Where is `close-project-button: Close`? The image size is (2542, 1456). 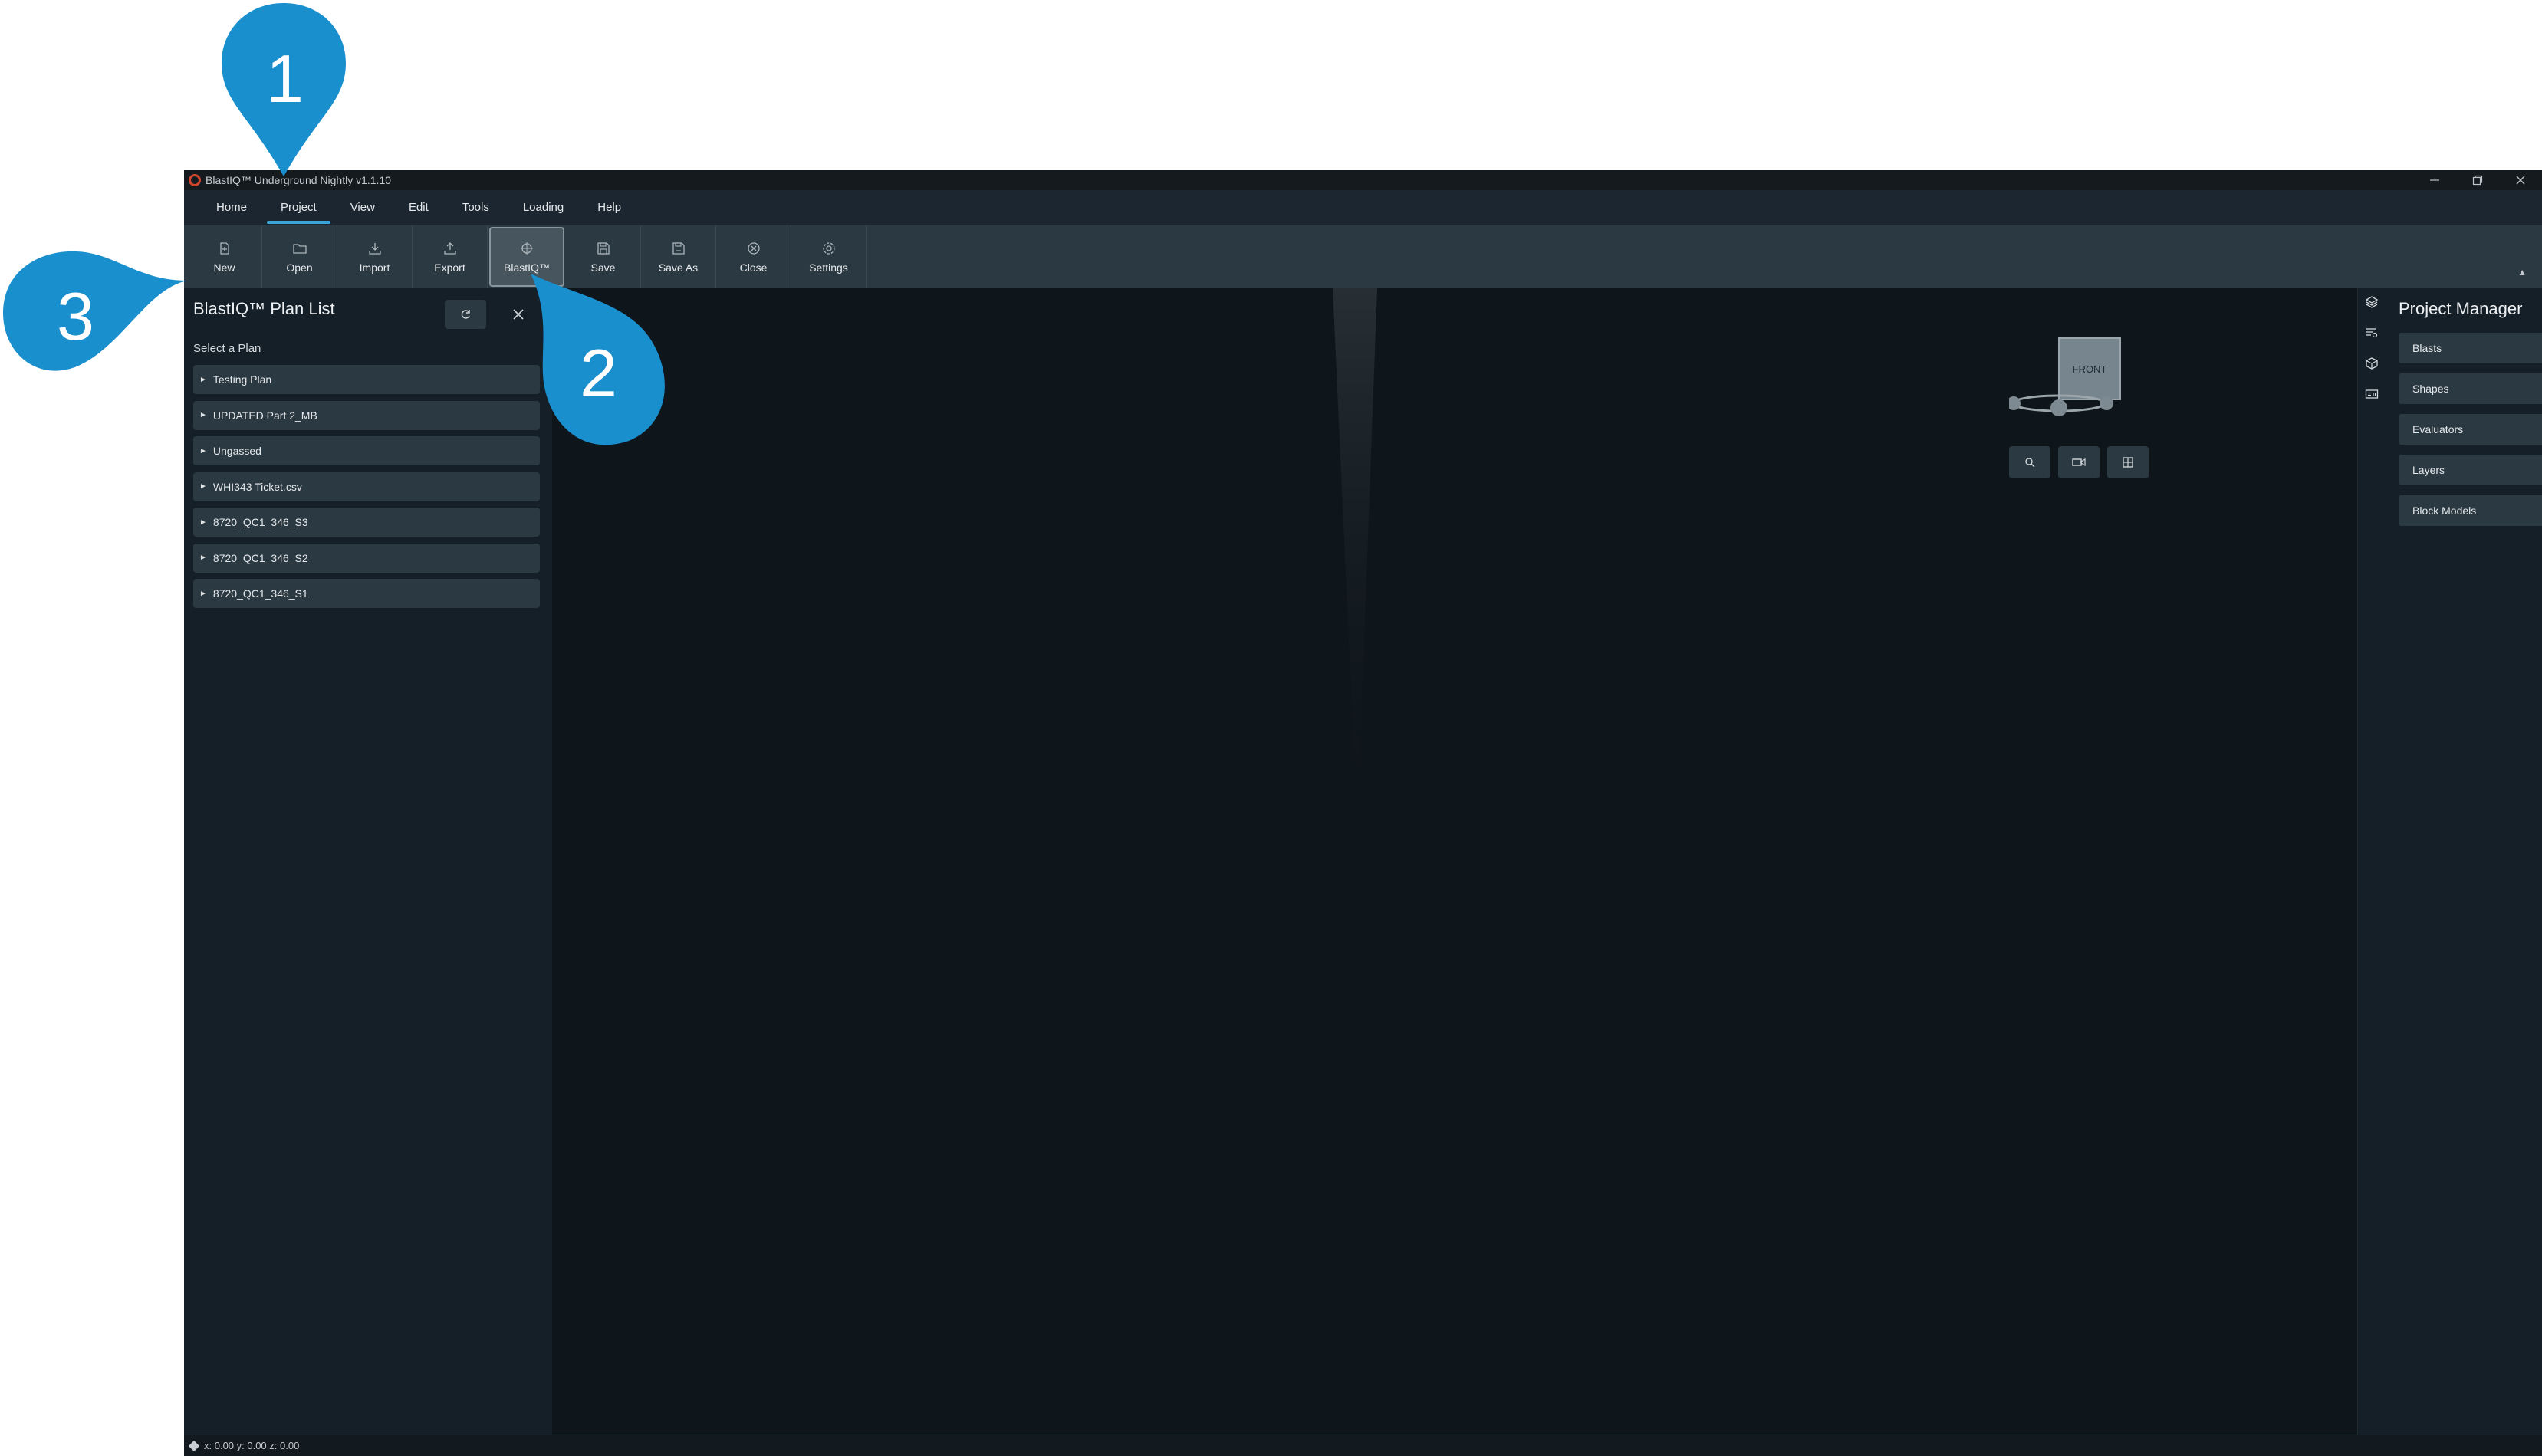 close-project-button: Close is located at coordinates (754, 256).